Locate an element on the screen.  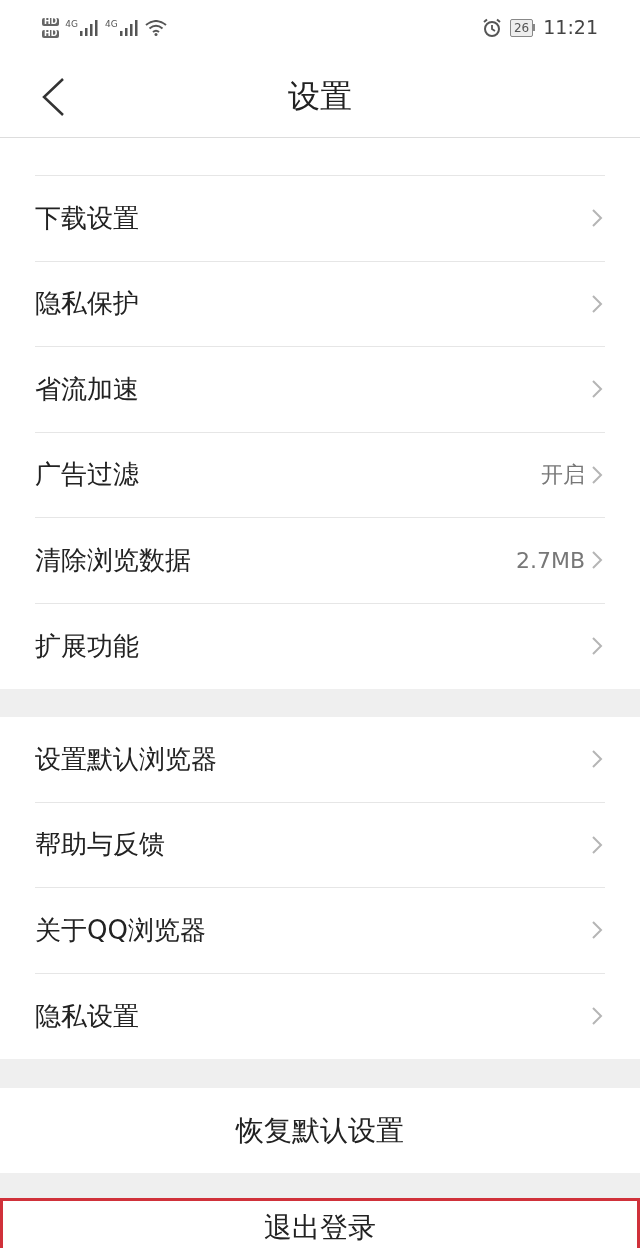
row-label: 隐私设置 is located at coordinates (87, 1016).